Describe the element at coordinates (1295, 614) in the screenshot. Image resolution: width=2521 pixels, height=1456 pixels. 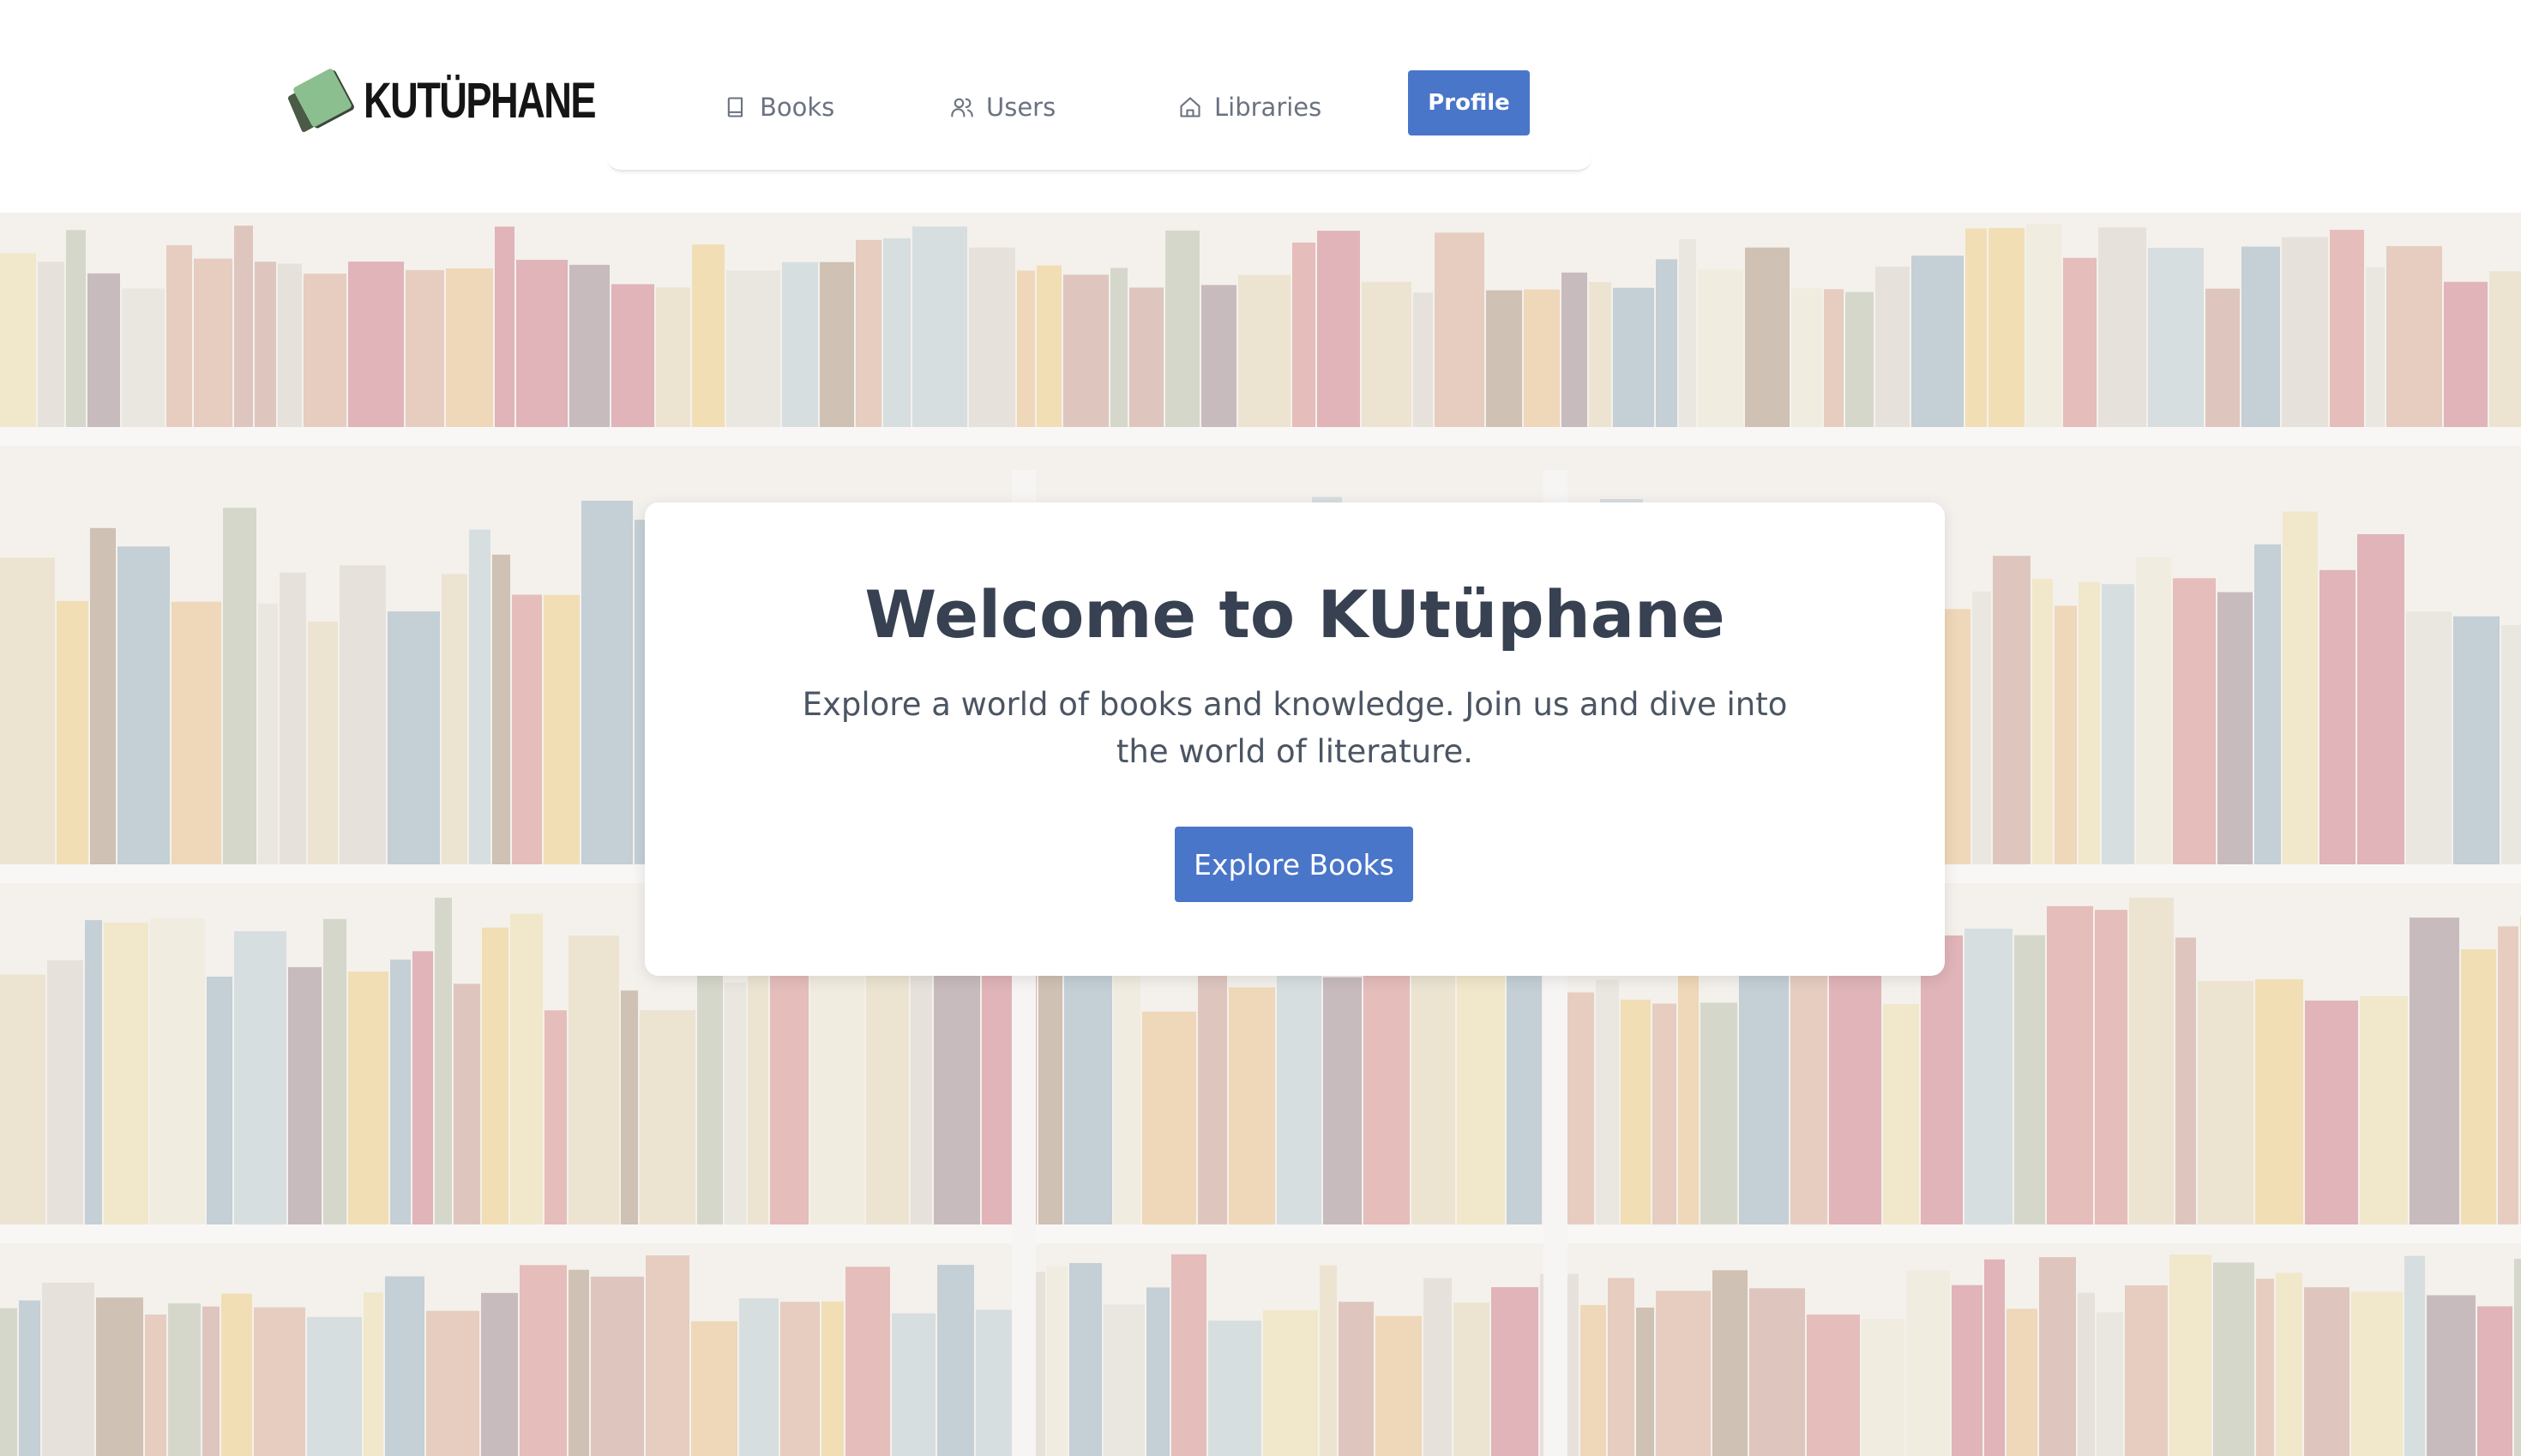
I see `page-title: Welcome to KUtüphane` at that location.